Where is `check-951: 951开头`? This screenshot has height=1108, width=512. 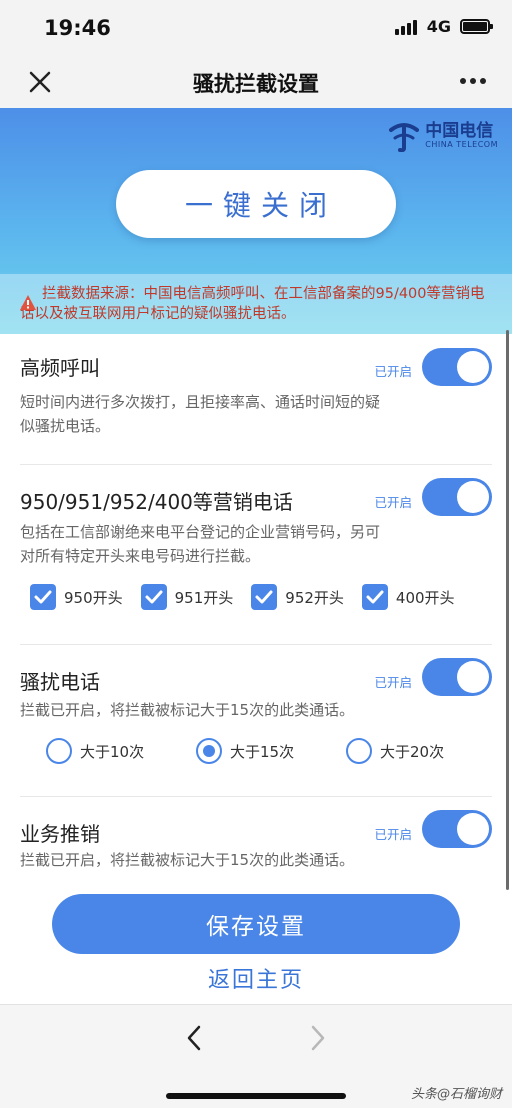
check-951: 951开头 is located at coordinates (187, 597).